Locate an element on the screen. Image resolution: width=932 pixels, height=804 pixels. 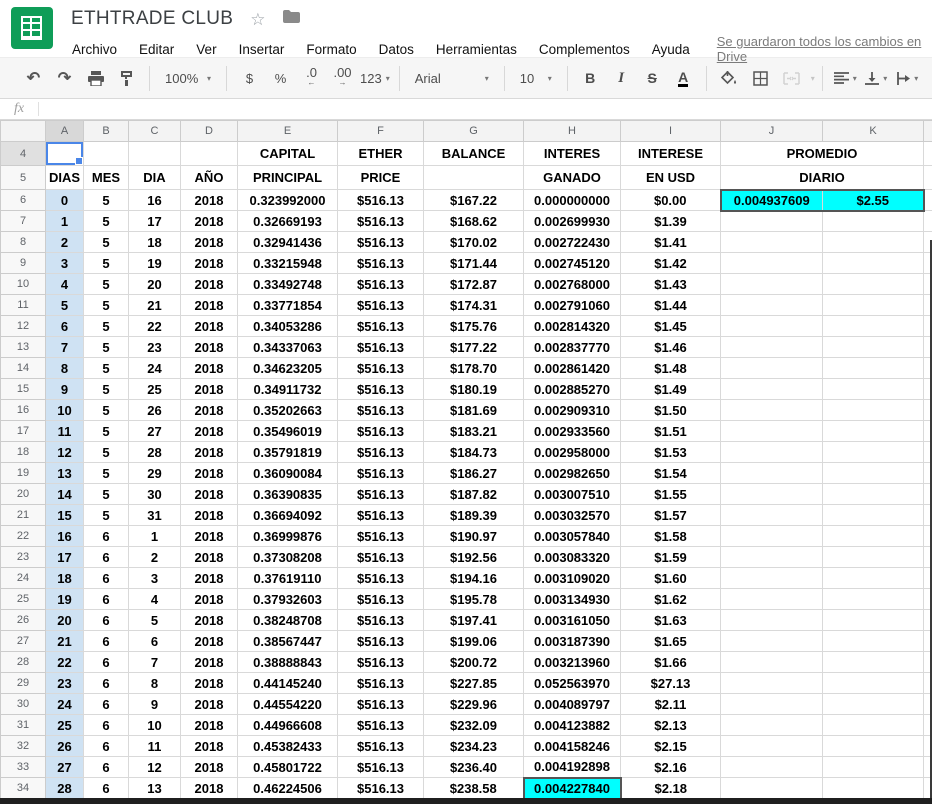
cell: 26 is located at coordinates (154, 410).